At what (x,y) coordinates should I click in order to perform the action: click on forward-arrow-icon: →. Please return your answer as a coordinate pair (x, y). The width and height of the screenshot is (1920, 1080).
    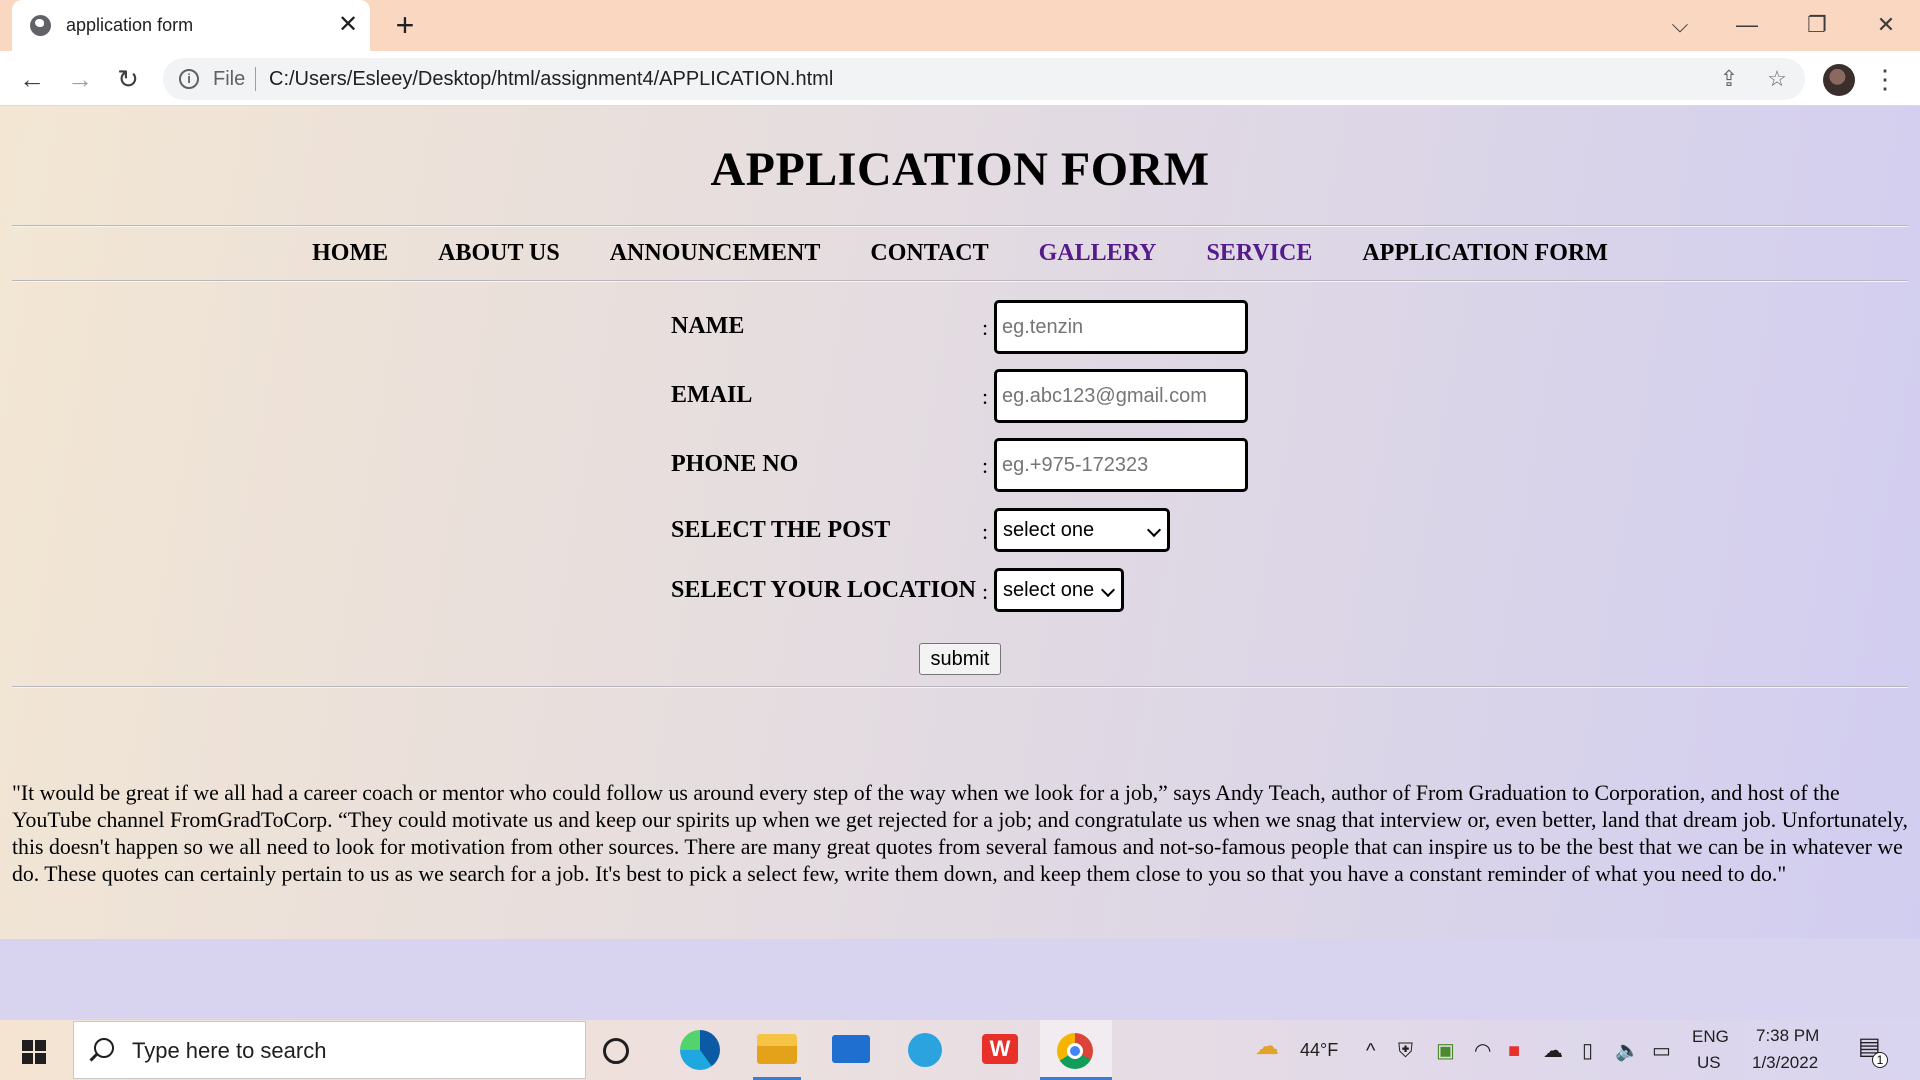
    Looking at the image, I should click on (80, 79).